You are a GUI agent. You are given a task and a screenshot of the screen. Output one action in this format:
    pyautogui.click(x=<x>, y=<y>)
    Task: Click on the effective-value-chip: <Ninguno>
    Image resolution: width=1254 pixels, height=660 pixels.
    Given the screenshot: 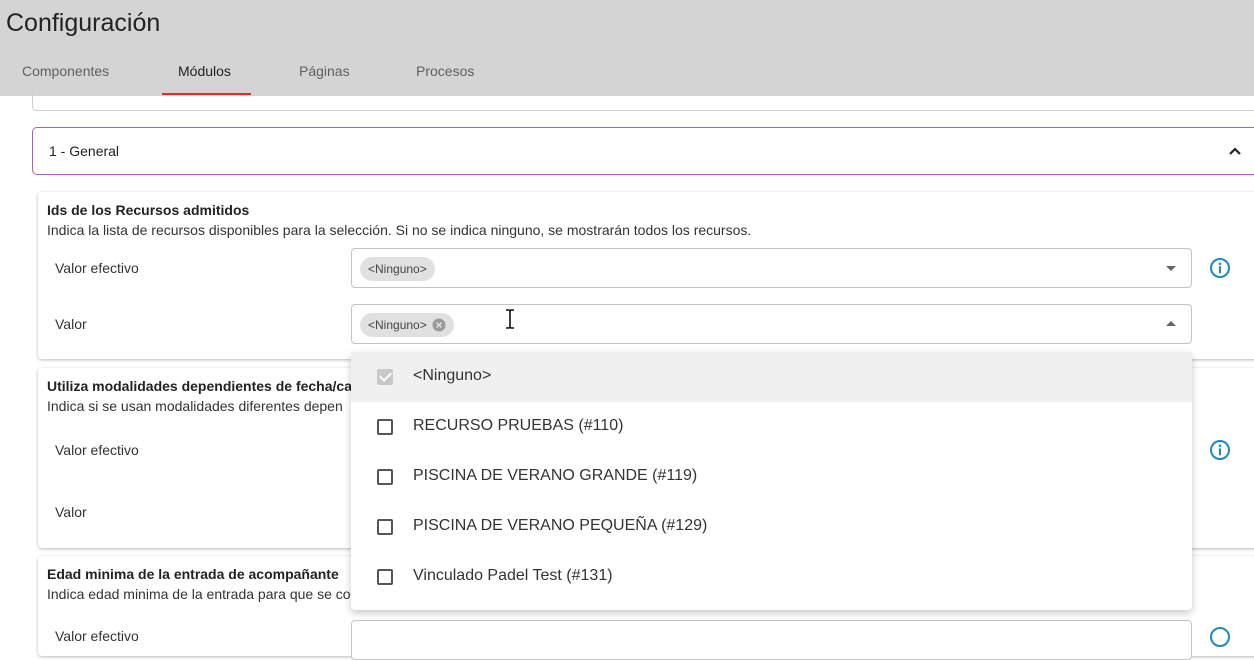 What is the action you would take?
    pyautogui.click(x=397, y=269)
    